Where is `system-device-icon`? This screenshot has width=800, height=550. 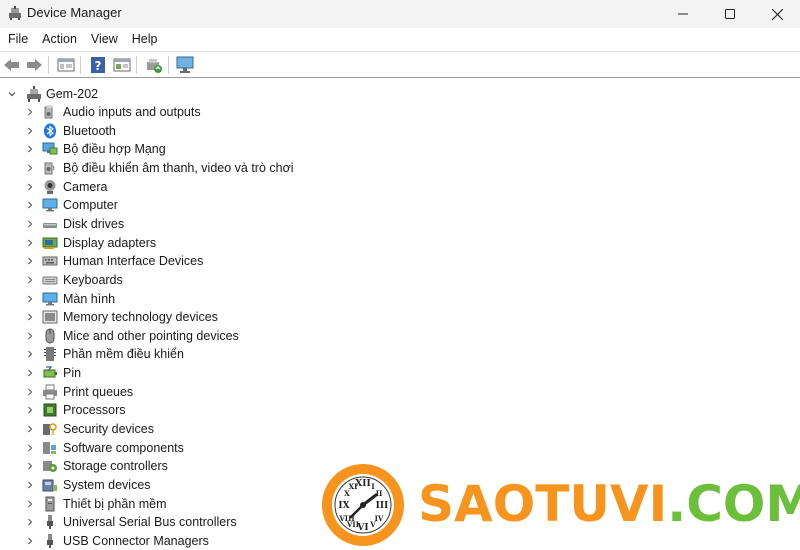
system-device-icon is located at coordinates (50, 485).